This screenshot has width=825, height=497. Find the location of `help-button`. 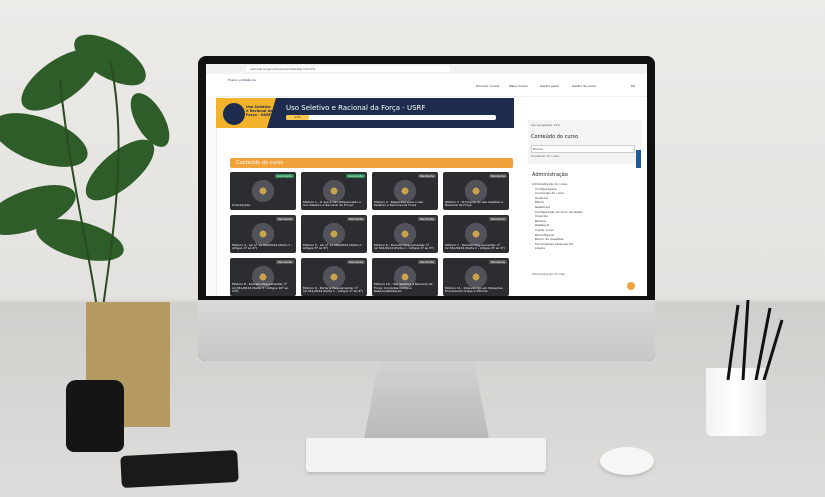

help-button is located at coordinates (631, 286).